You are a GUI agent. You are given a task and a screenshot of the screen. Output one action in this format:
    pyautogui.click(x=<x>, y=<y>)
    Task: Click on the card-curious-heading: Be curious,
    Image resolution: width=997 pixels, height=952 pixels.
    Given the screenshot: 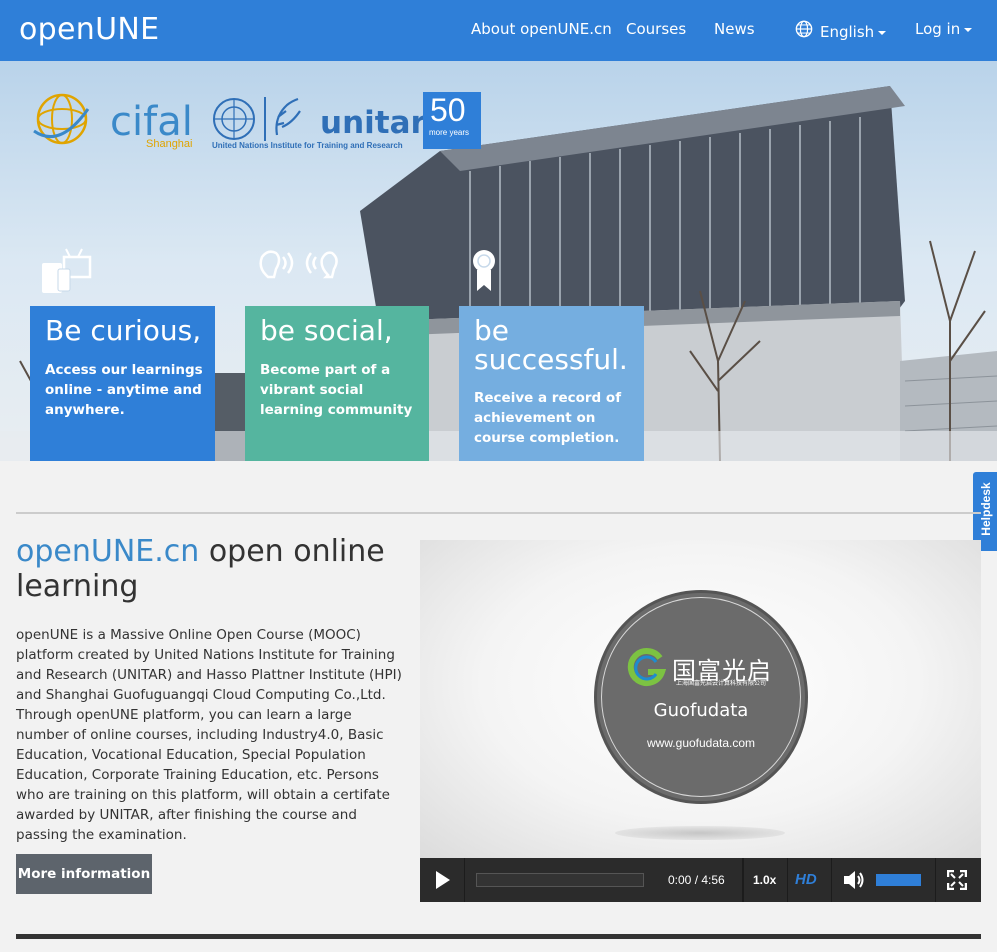 What is the action you would take?
    pyautogui.click(x=123, y=330)
    